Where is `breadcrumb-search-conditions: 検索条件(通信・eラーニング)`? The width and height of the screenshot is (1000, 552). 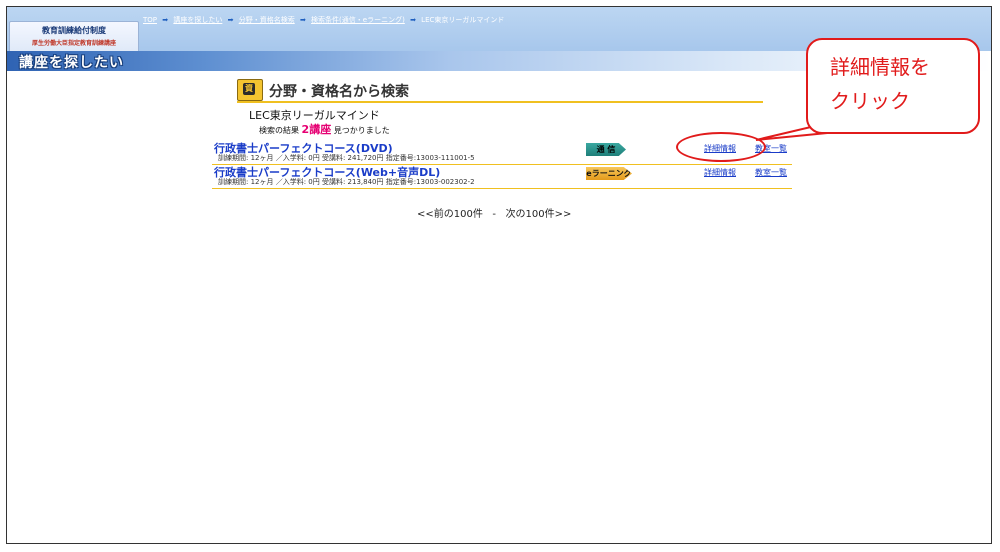 breadcrumb-search-conditions: 検索条件(通信・eラーニング) is located at coordinates (358, 20).